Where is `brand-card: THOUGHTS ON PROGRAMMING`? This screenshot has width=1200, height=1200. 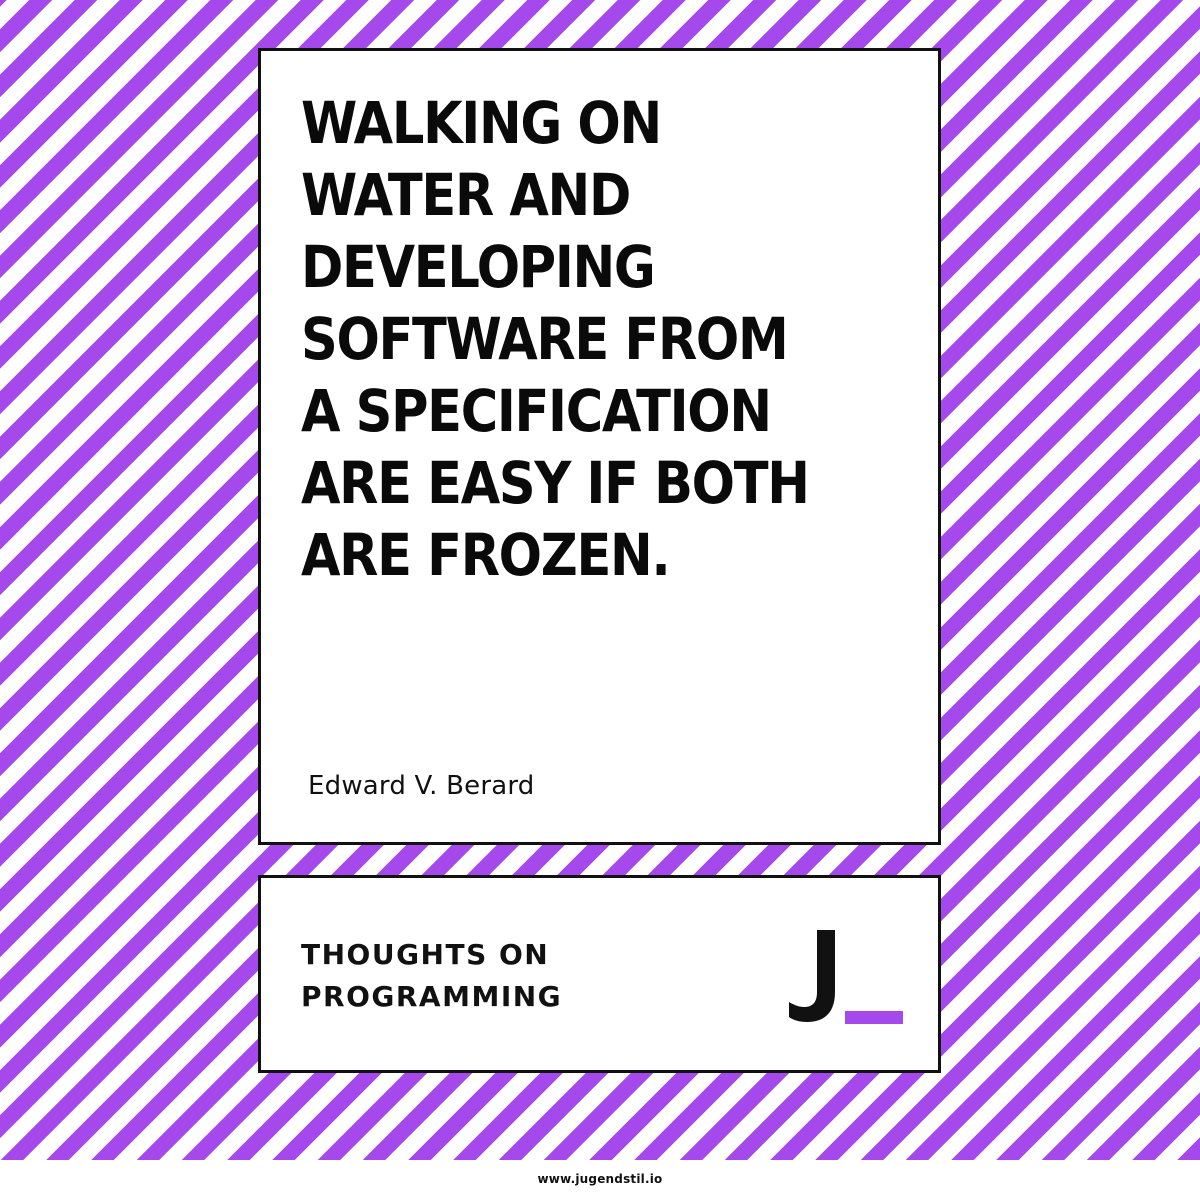 brand-card: THOUGHTS ON PROGRAMMING is located at coordinates (599, 974).